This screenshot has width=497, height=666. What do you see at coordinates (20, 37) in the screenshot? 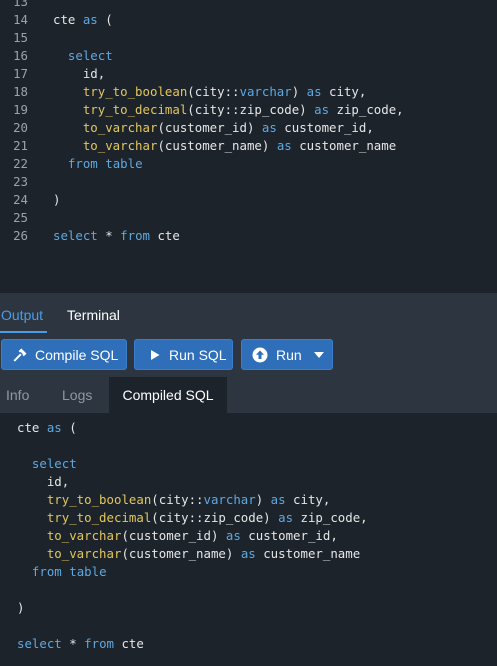
I see `line-number: 15` at bounding box center [20, 37].